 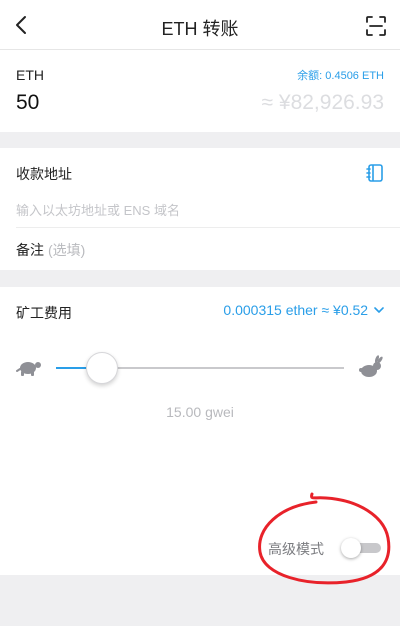 What do you see at coordinates (296, 549) in the screenshot?
I see `advanced-mode-label: 高级模式` at bounding box center [296, 549].